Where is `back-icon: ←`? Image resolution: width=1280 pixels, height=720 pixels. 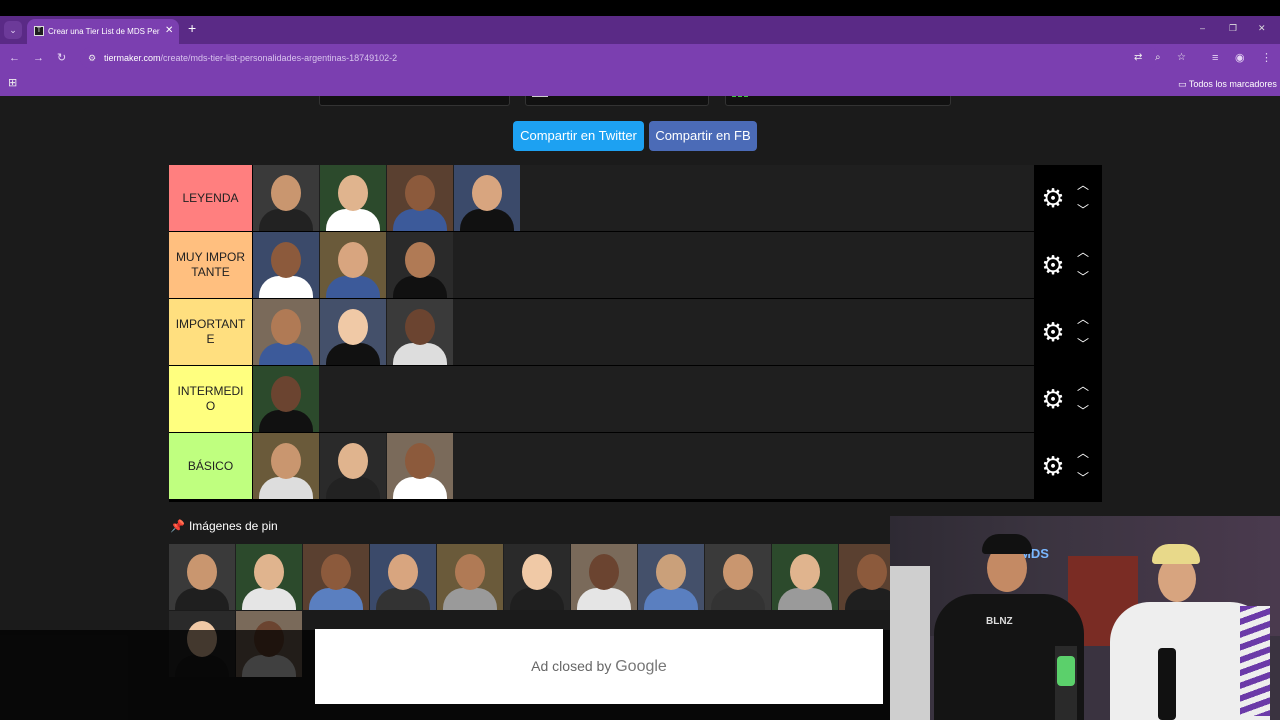
back-icon: ← is located at coordinates (14, 58).